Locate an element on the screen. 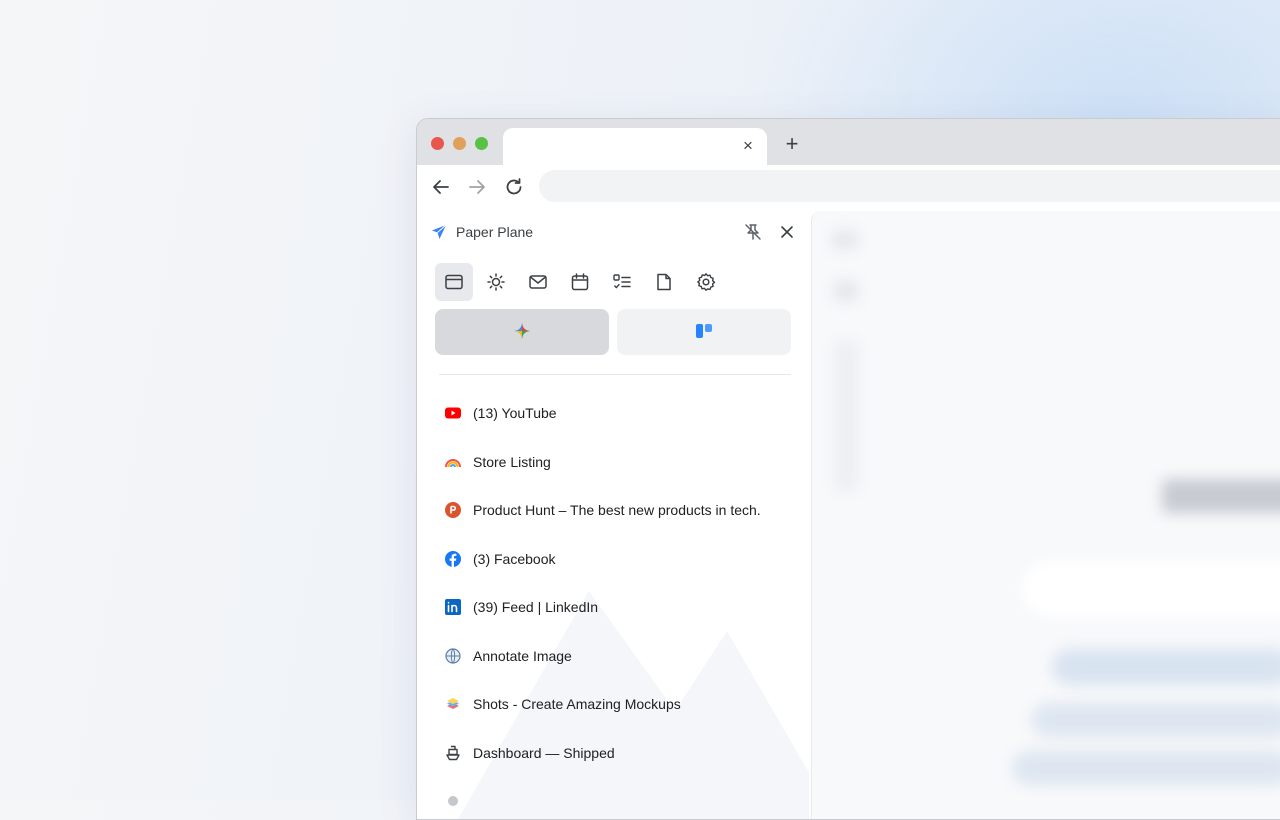  tab-list-item: Dashboard — Shipped is located at coordinates (613, 753).